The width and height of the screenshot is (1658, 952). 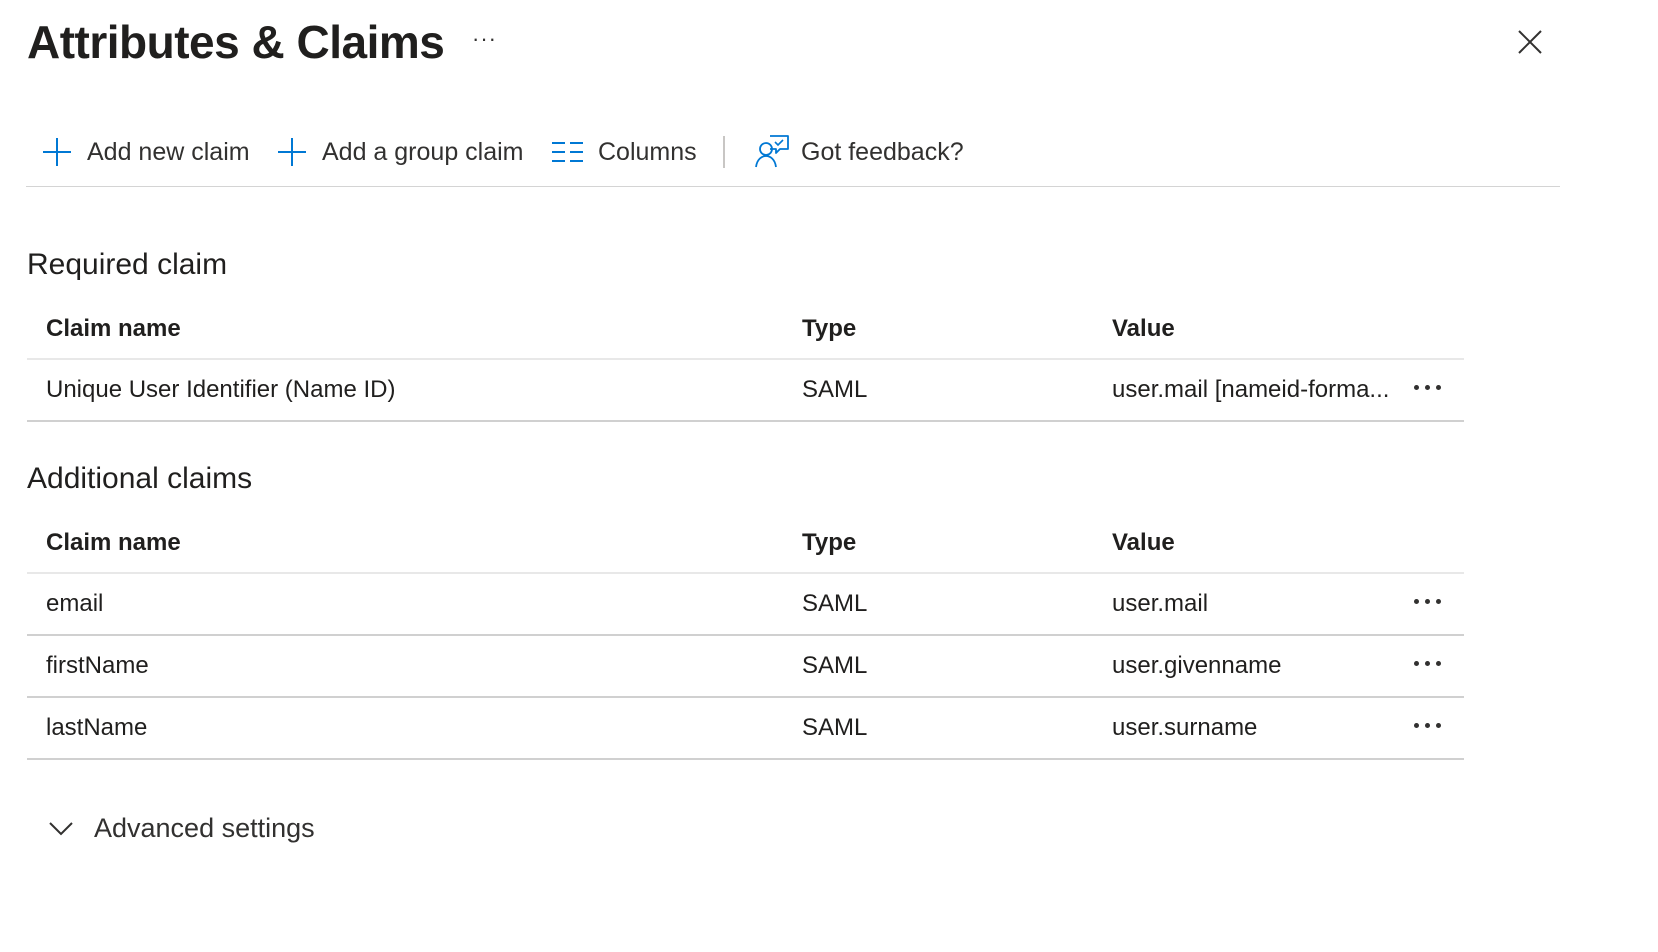 What do you see at coordinates (61, 828) in the screenshot?
I see `chevron-down-icon` at bounding box center [61, 828].